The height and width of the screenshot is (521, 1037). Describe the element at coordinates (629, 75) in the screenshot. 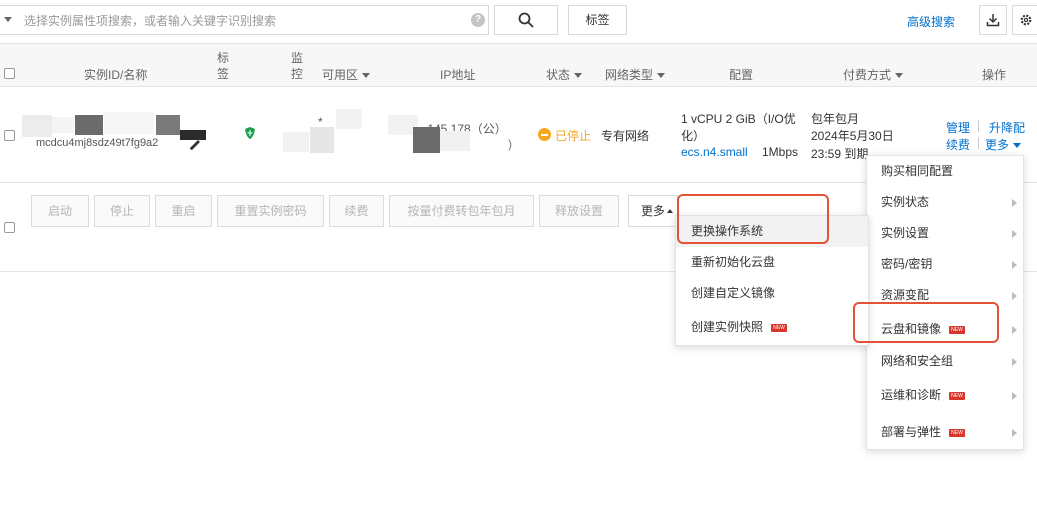

I see `header-network-label: 网络类型` at that location.